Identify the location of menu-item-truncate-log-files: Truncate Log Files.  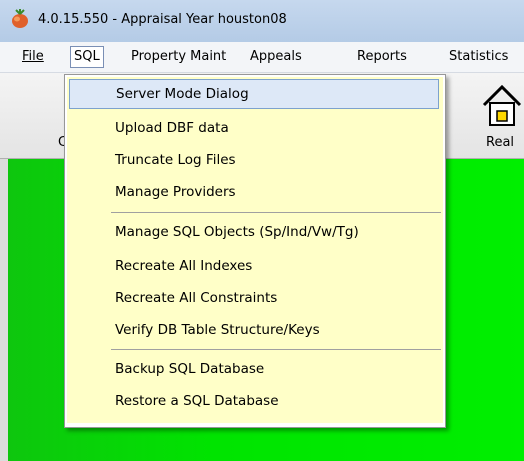
(254, 160).